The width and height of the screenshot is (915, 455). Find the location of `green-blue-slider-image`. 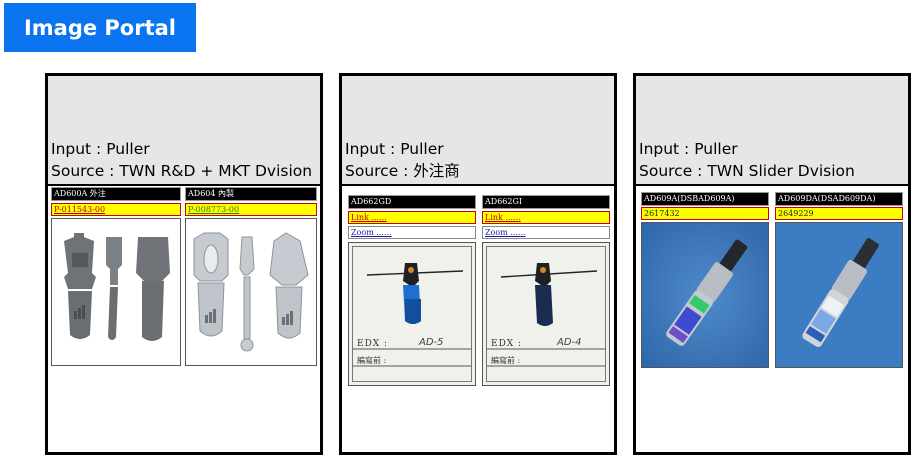

green-blue-slider-image is located at coordinates (705, 295).